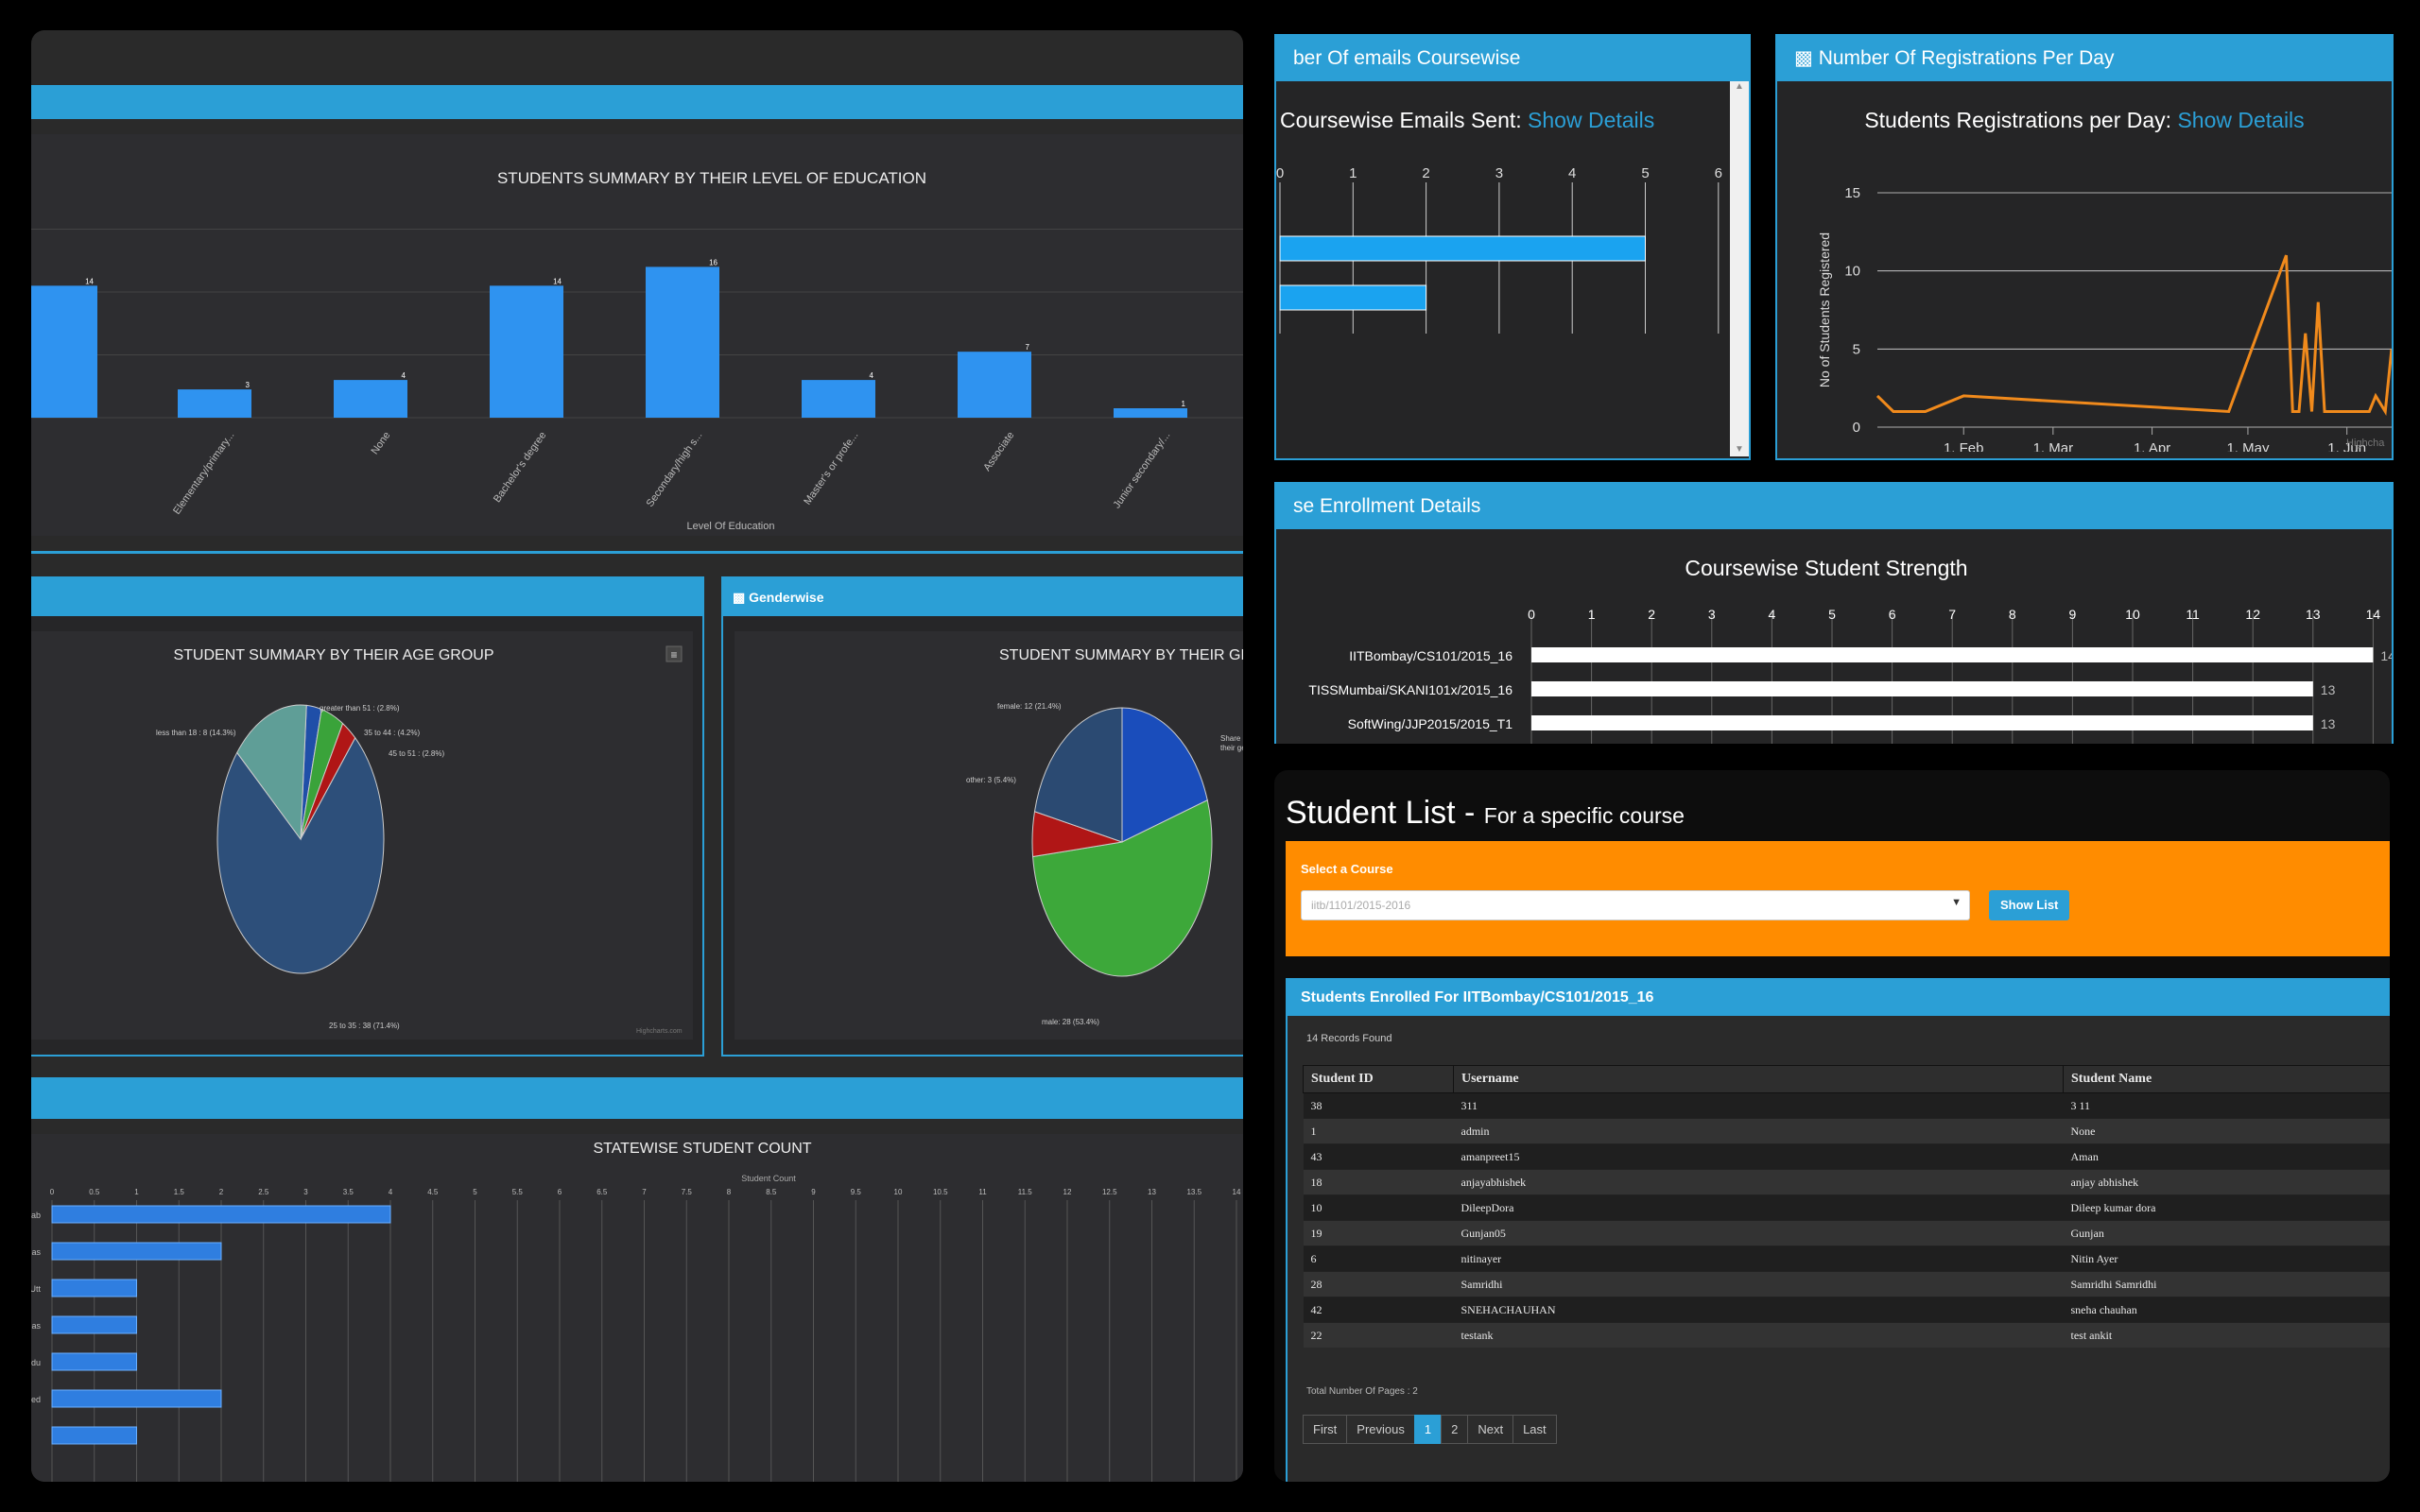 The height and width of the screenshot is (1512, 2420). I want to click on education-bar-label: 1, so click(1184, 404).